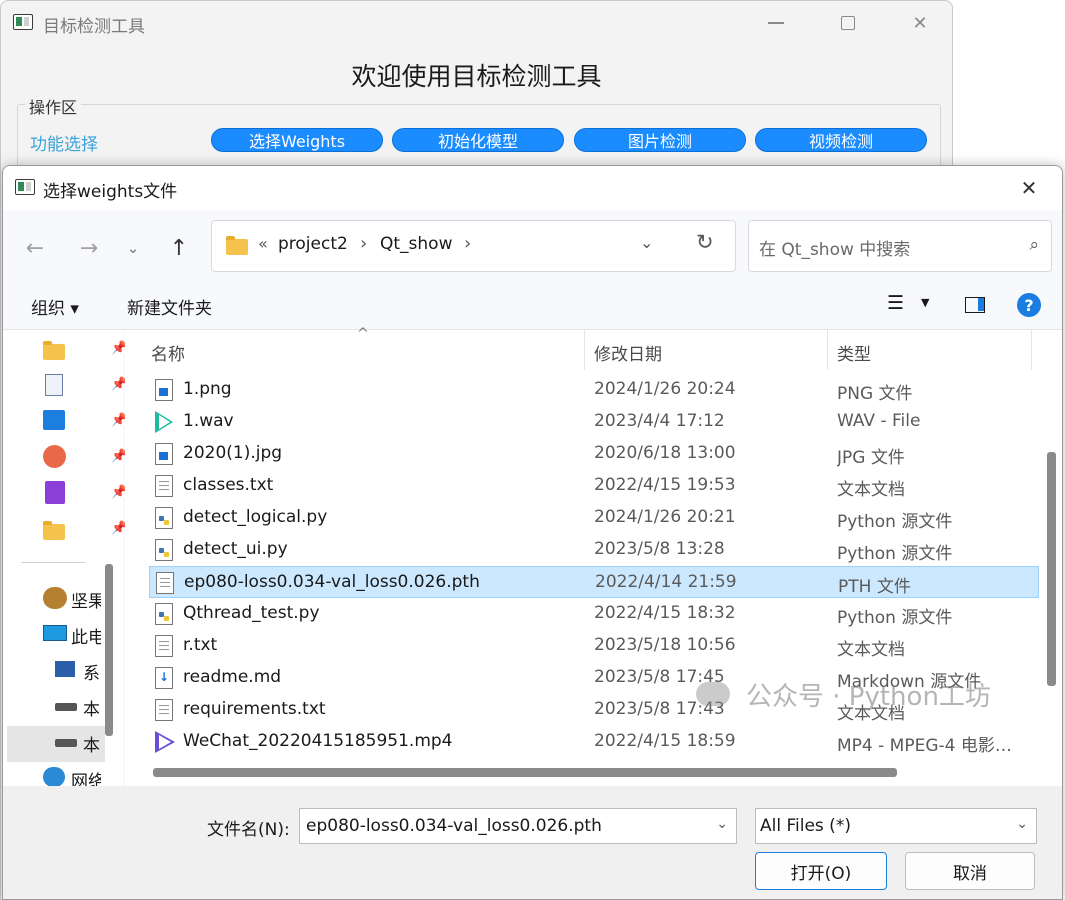  I want to click on file-type: 文本文档, so click(871, 490).